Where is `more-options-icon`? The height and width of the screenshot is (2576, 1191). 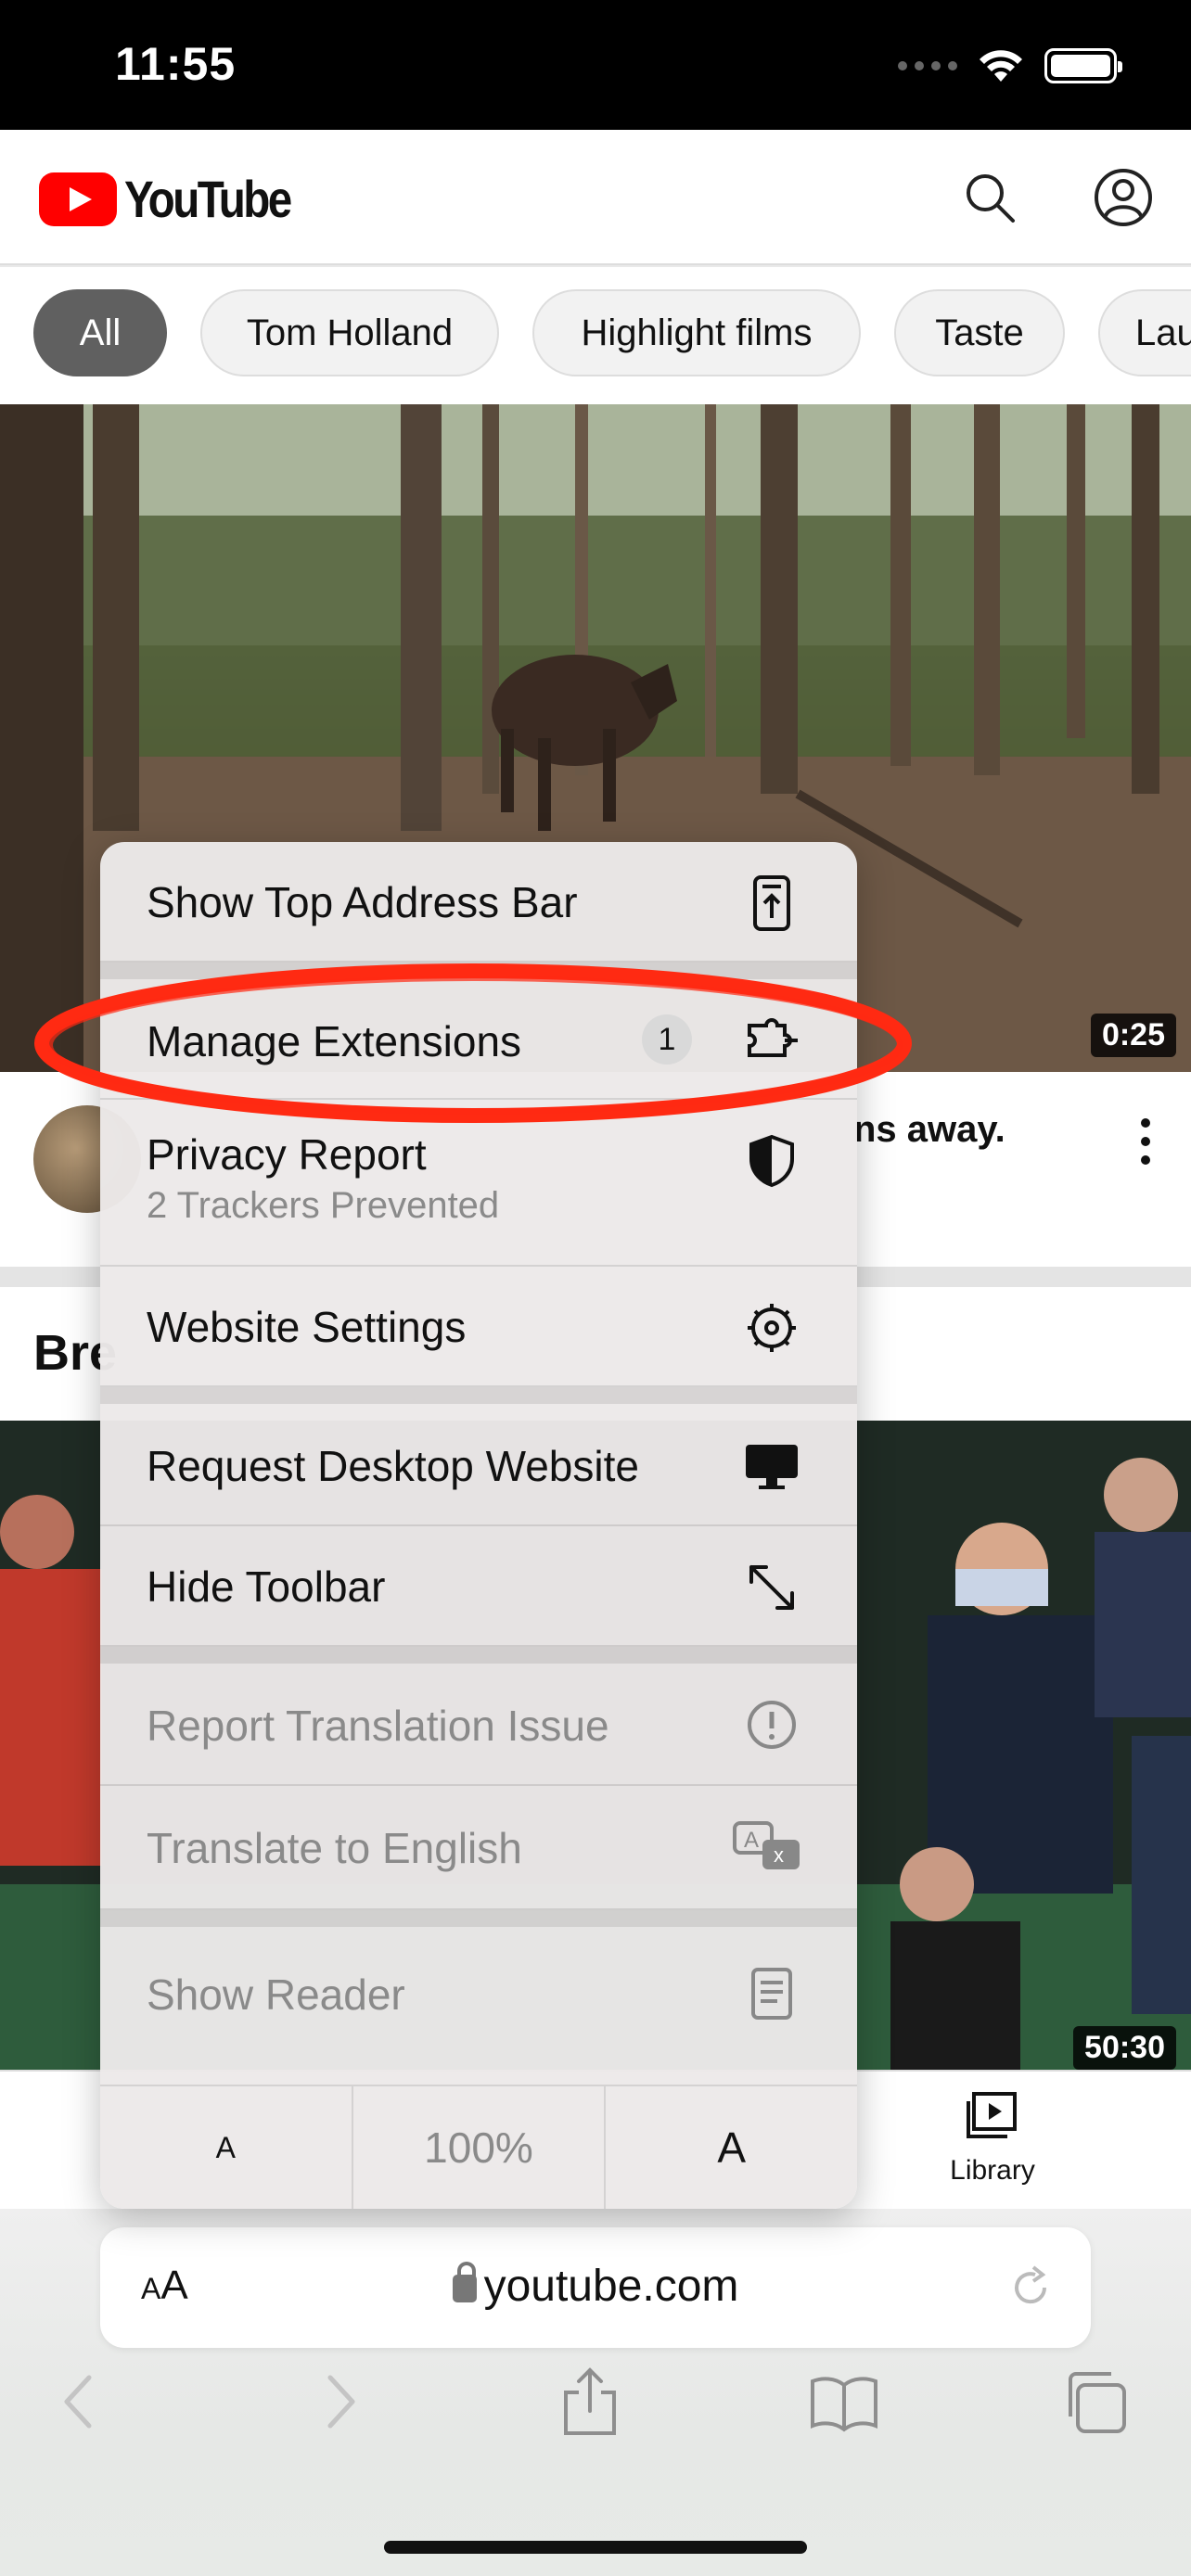
more-options-icon is located at coordinates (1145, 1142).